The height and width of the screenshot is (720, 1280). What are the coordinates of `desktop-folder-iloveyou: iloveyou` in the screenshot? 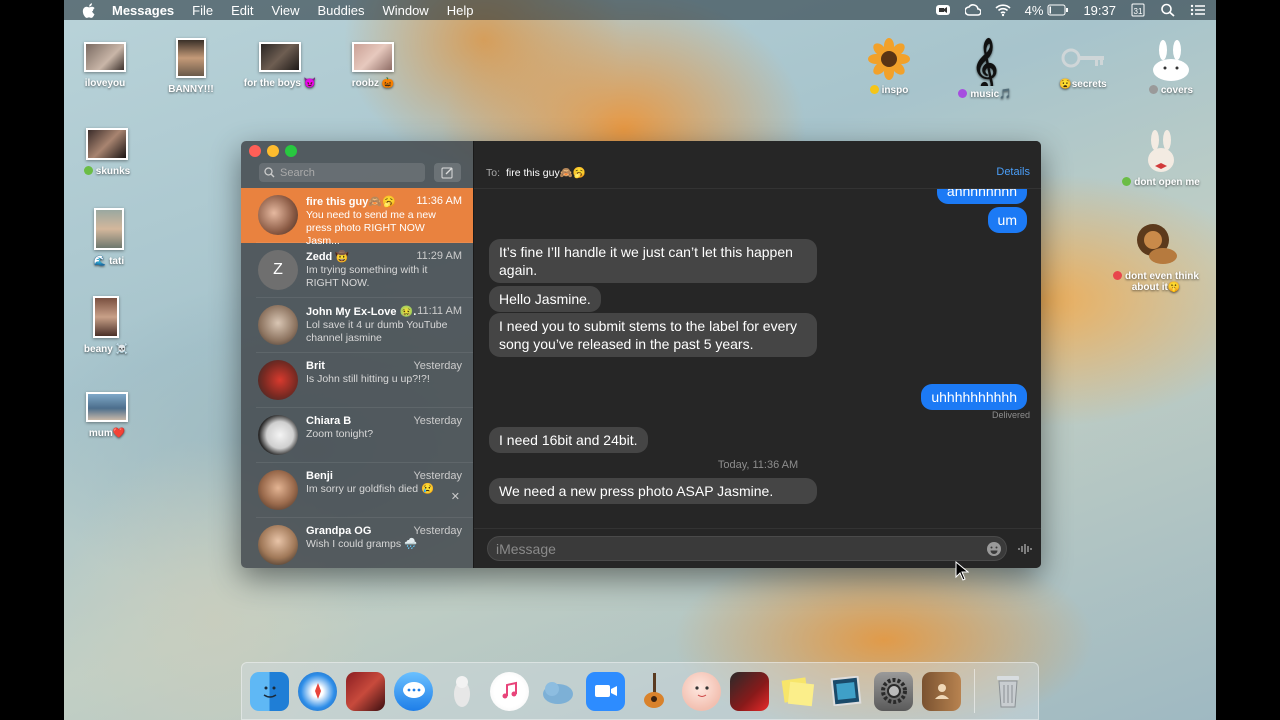 It's located at (107, 65).